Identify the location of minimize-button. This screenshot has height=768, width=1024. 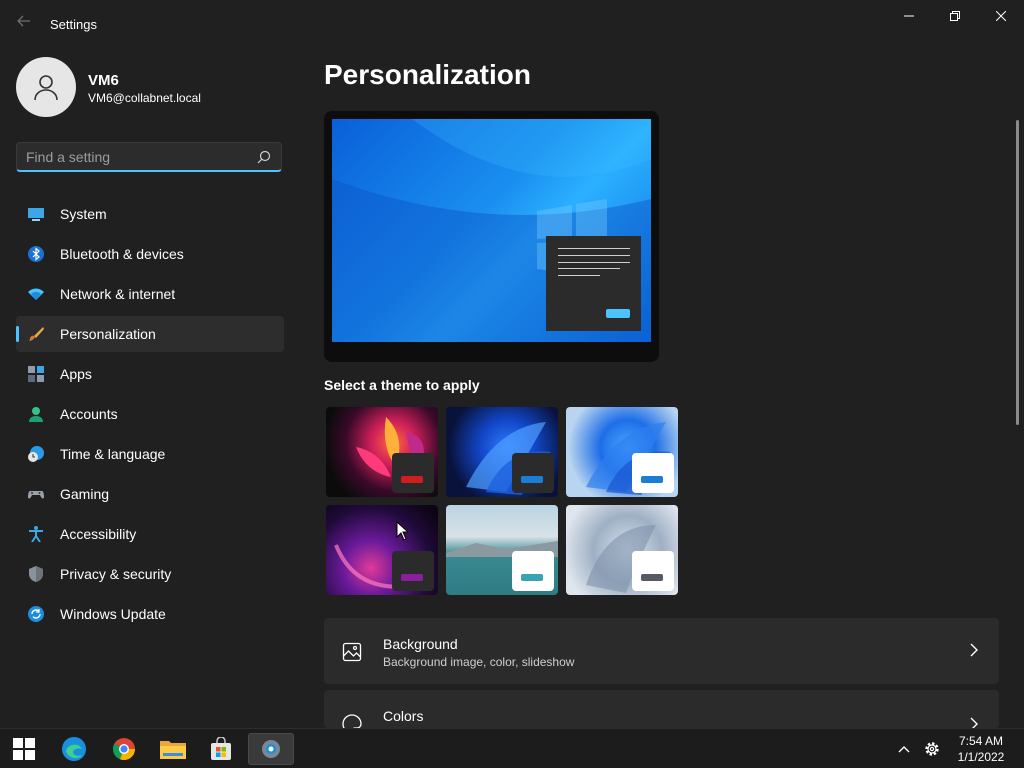
(909, 16).